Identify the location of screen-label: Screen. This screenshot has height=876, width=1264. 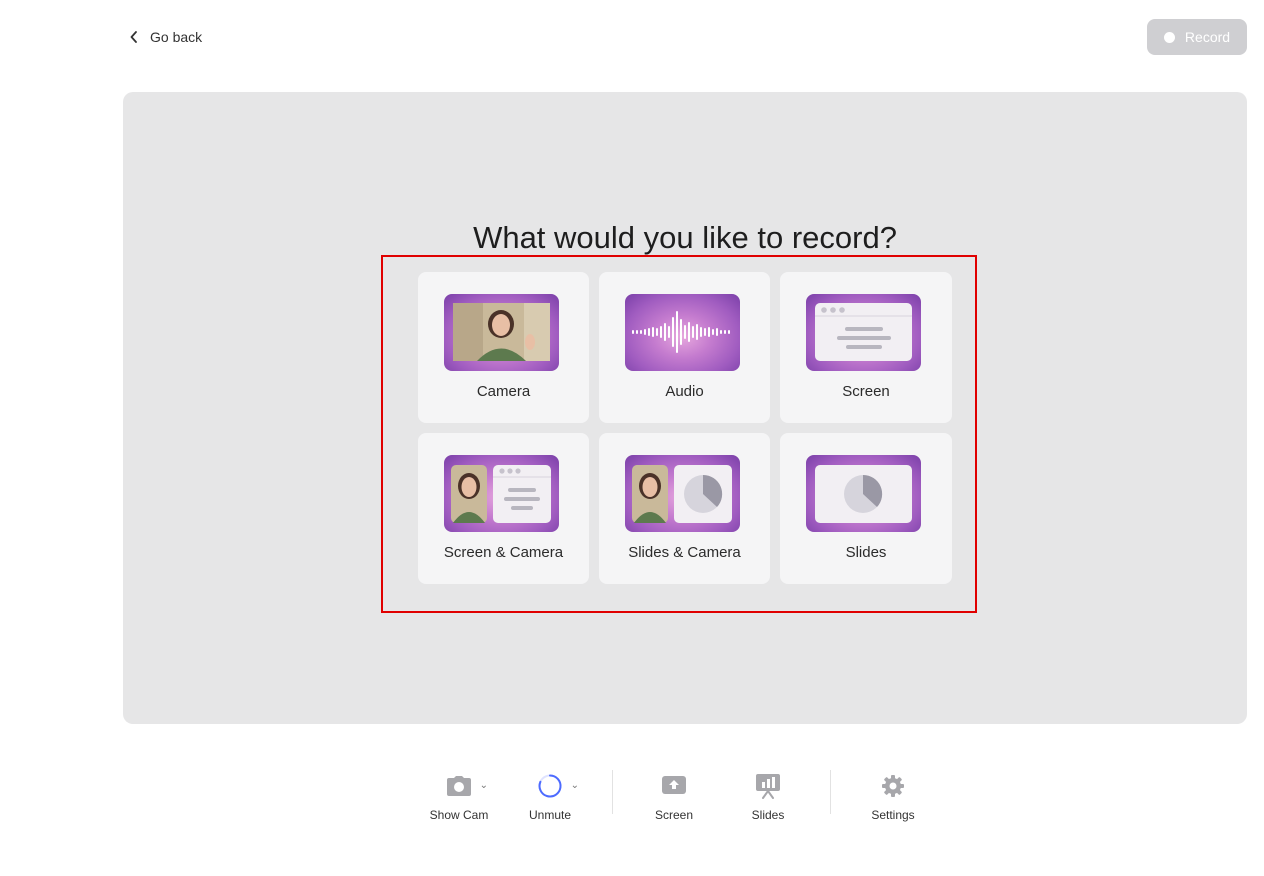
(674, 815).